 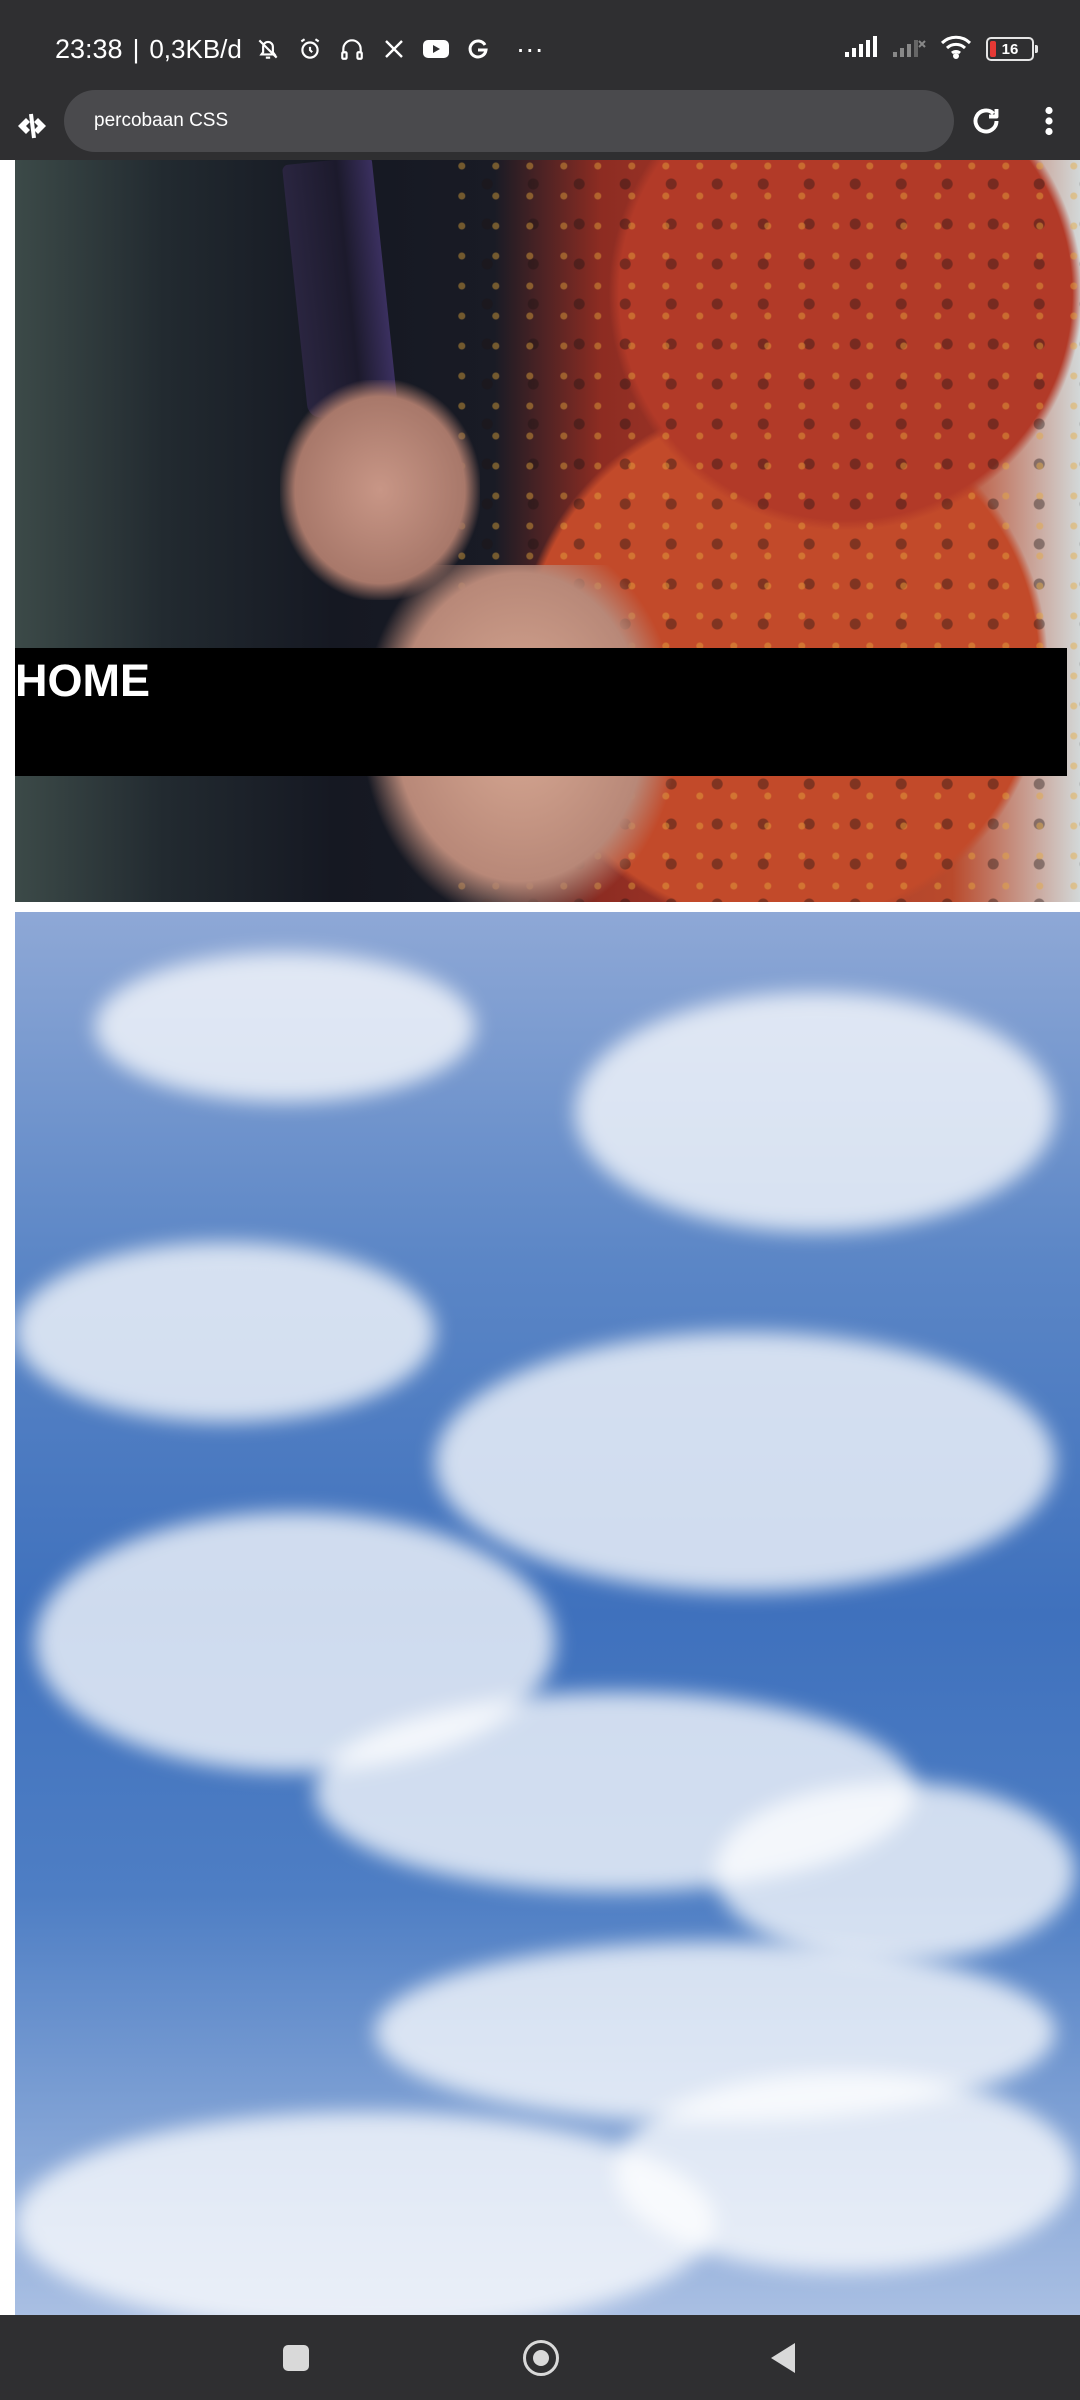 What do you see at coordinates (541, 712) in the screenshot?
I see `home-banner: HOME` at bounding box center [541, 712].